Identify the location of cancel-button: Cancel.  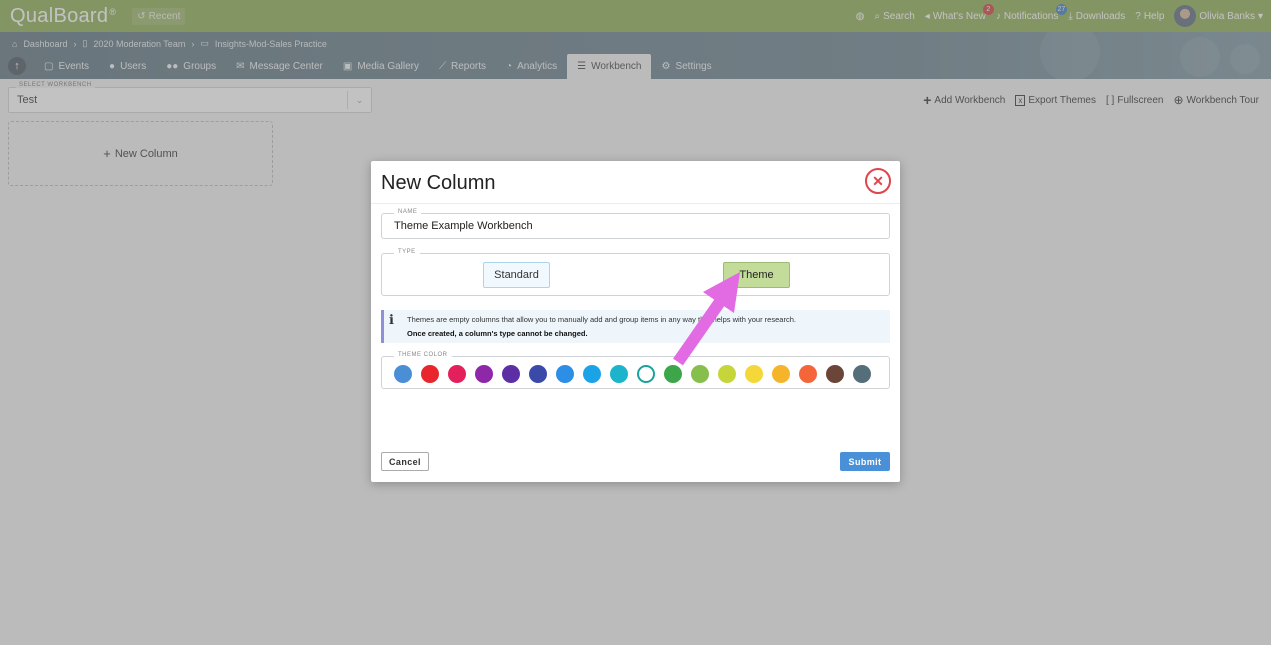
(405, 461).